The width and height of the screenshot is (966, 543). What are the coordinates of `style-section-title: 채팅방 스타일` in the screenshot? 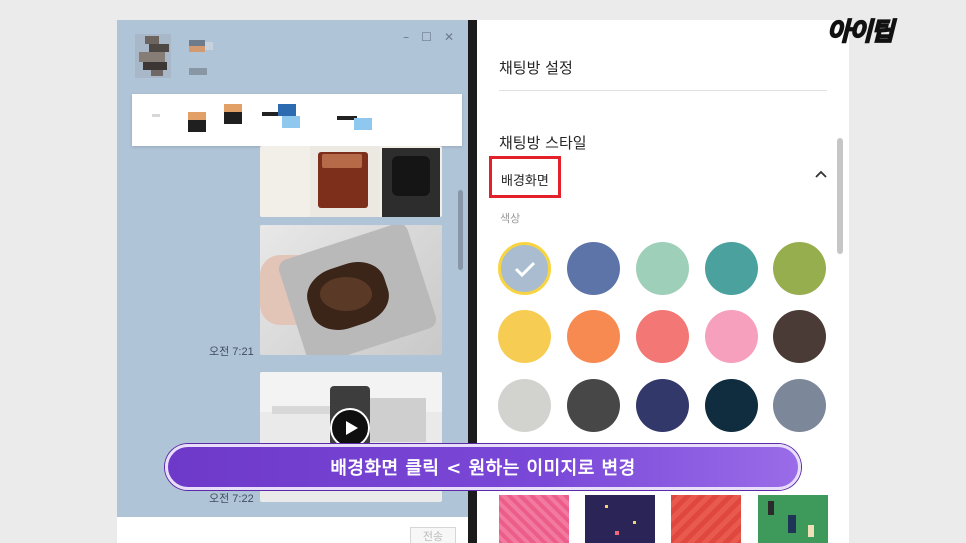 It's located at (543, 143).